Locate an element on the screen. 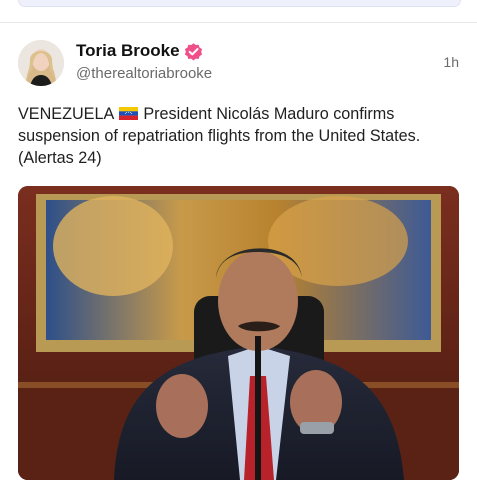 This screenshot has height=500, width=477. previous-post-card-edge is located at coordinates (239, 3).